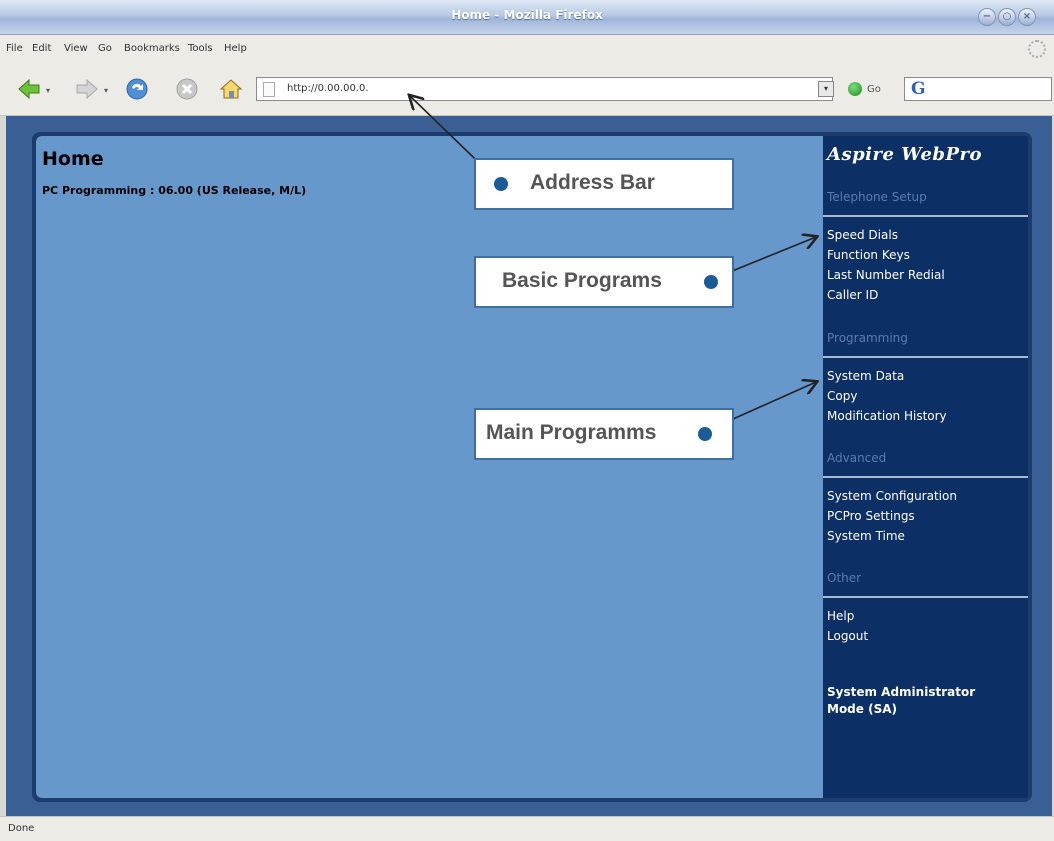 The width and height of the screenshot is (1054, 841). What do you see at coordinates (21, 828) in the screenshot?
I see `status-text: Done` at bounding box center [21, 828].